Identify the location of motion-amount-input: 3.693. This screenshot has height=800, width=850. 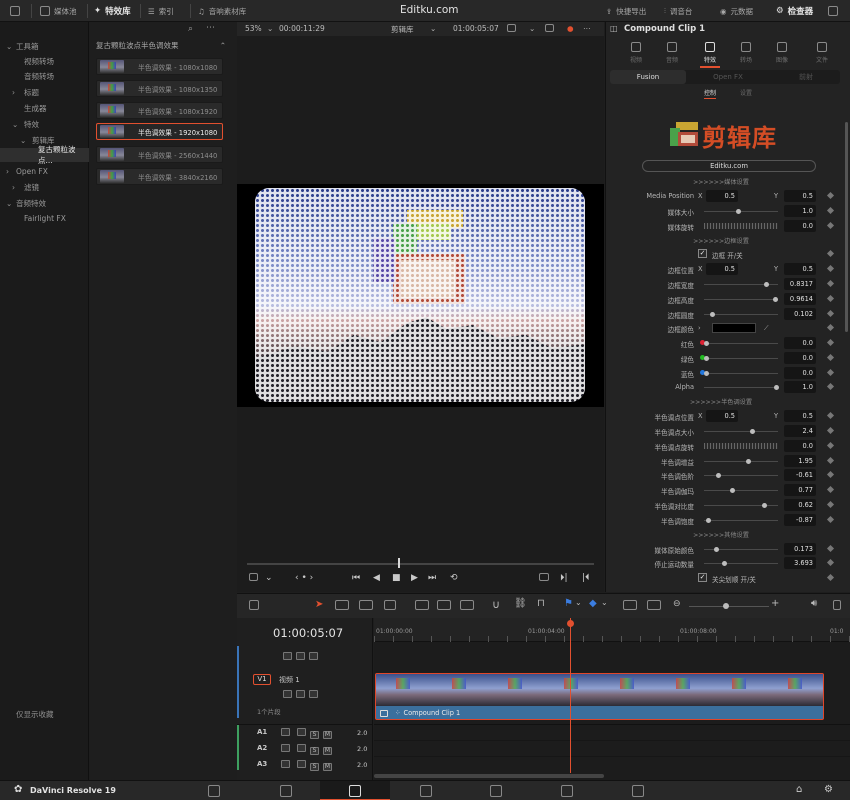
(800, 563).